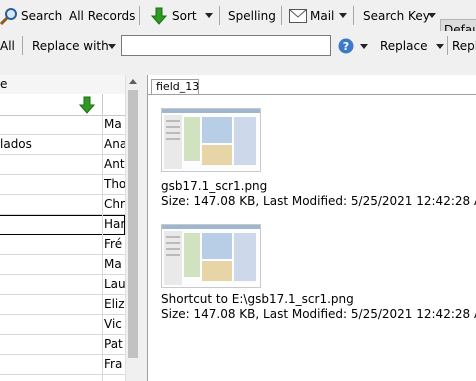  I want to click on grid-filter-row, so click(62, 105).